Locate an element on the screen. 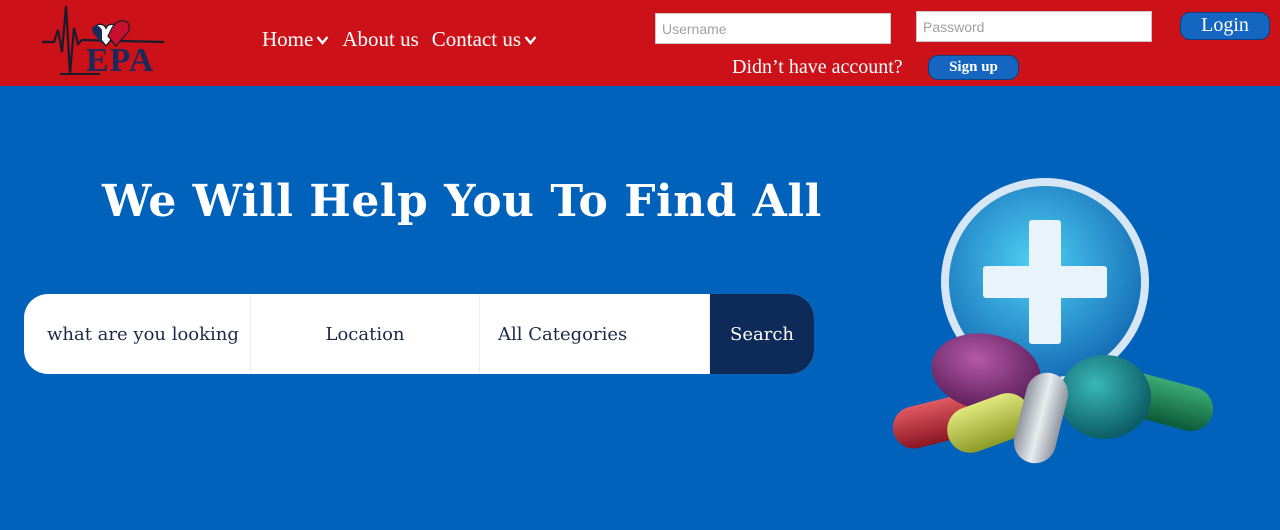  nav-home-label: Home is located at coordinates (288, 39).